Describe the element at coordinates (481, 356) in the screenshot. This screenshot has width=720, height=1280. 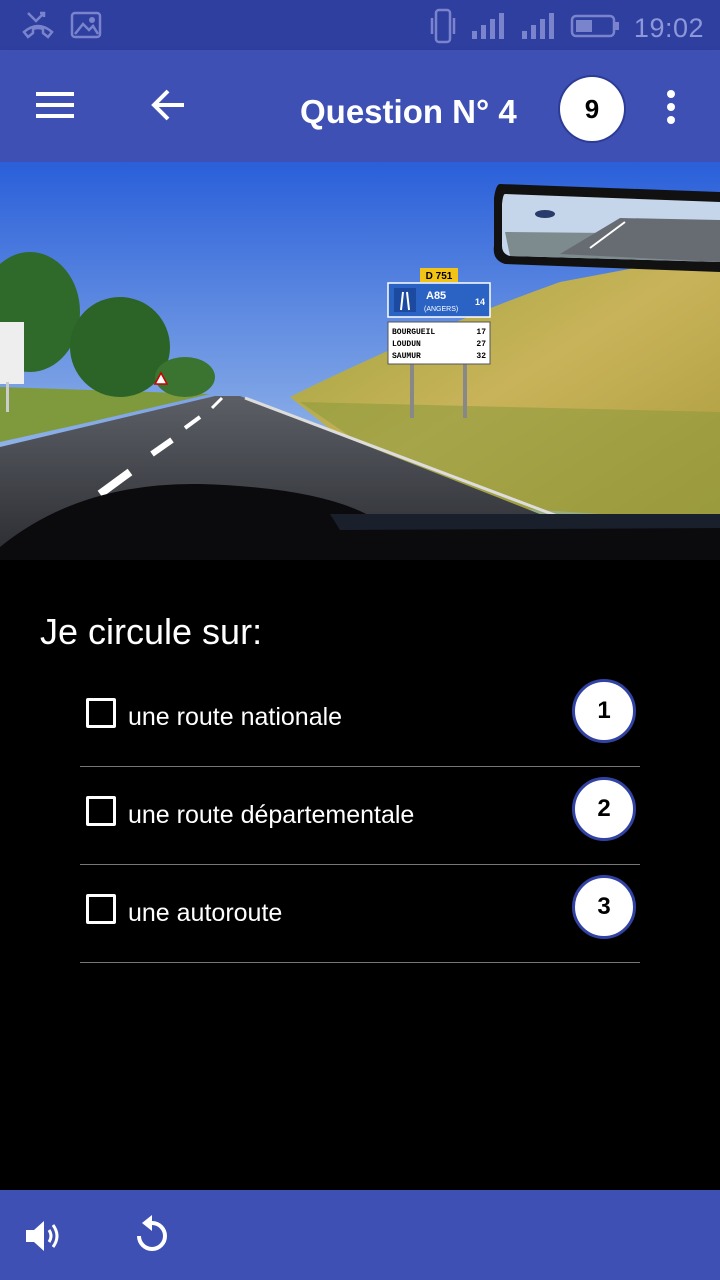
I see `dest-km-3: 32` at that location.